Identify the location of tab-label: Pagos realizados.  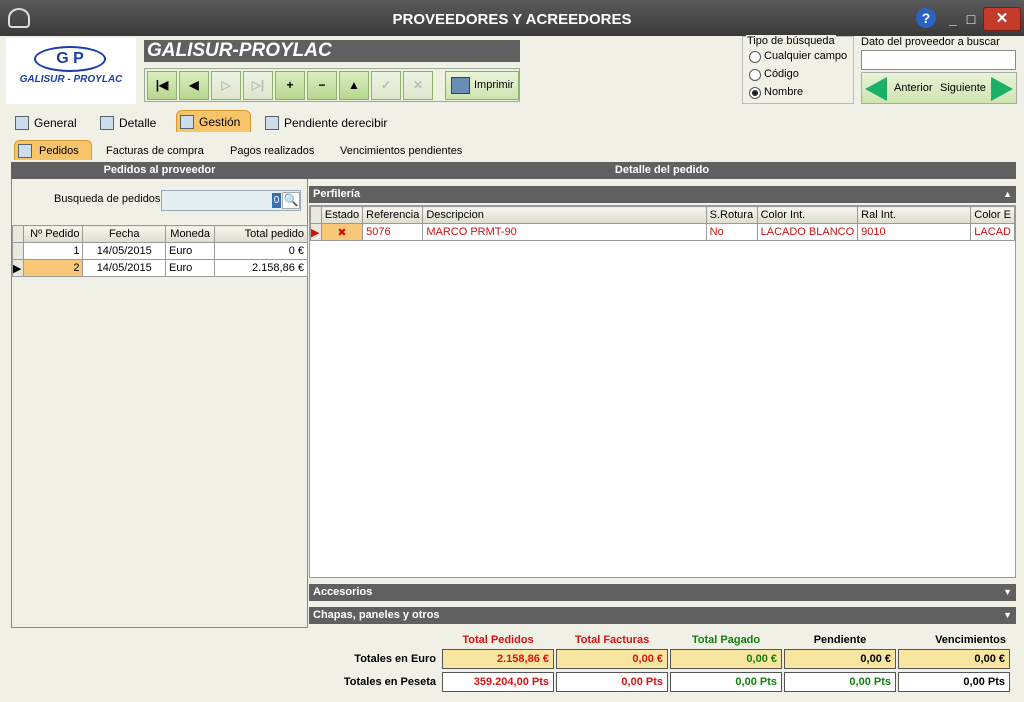
(272, 151).